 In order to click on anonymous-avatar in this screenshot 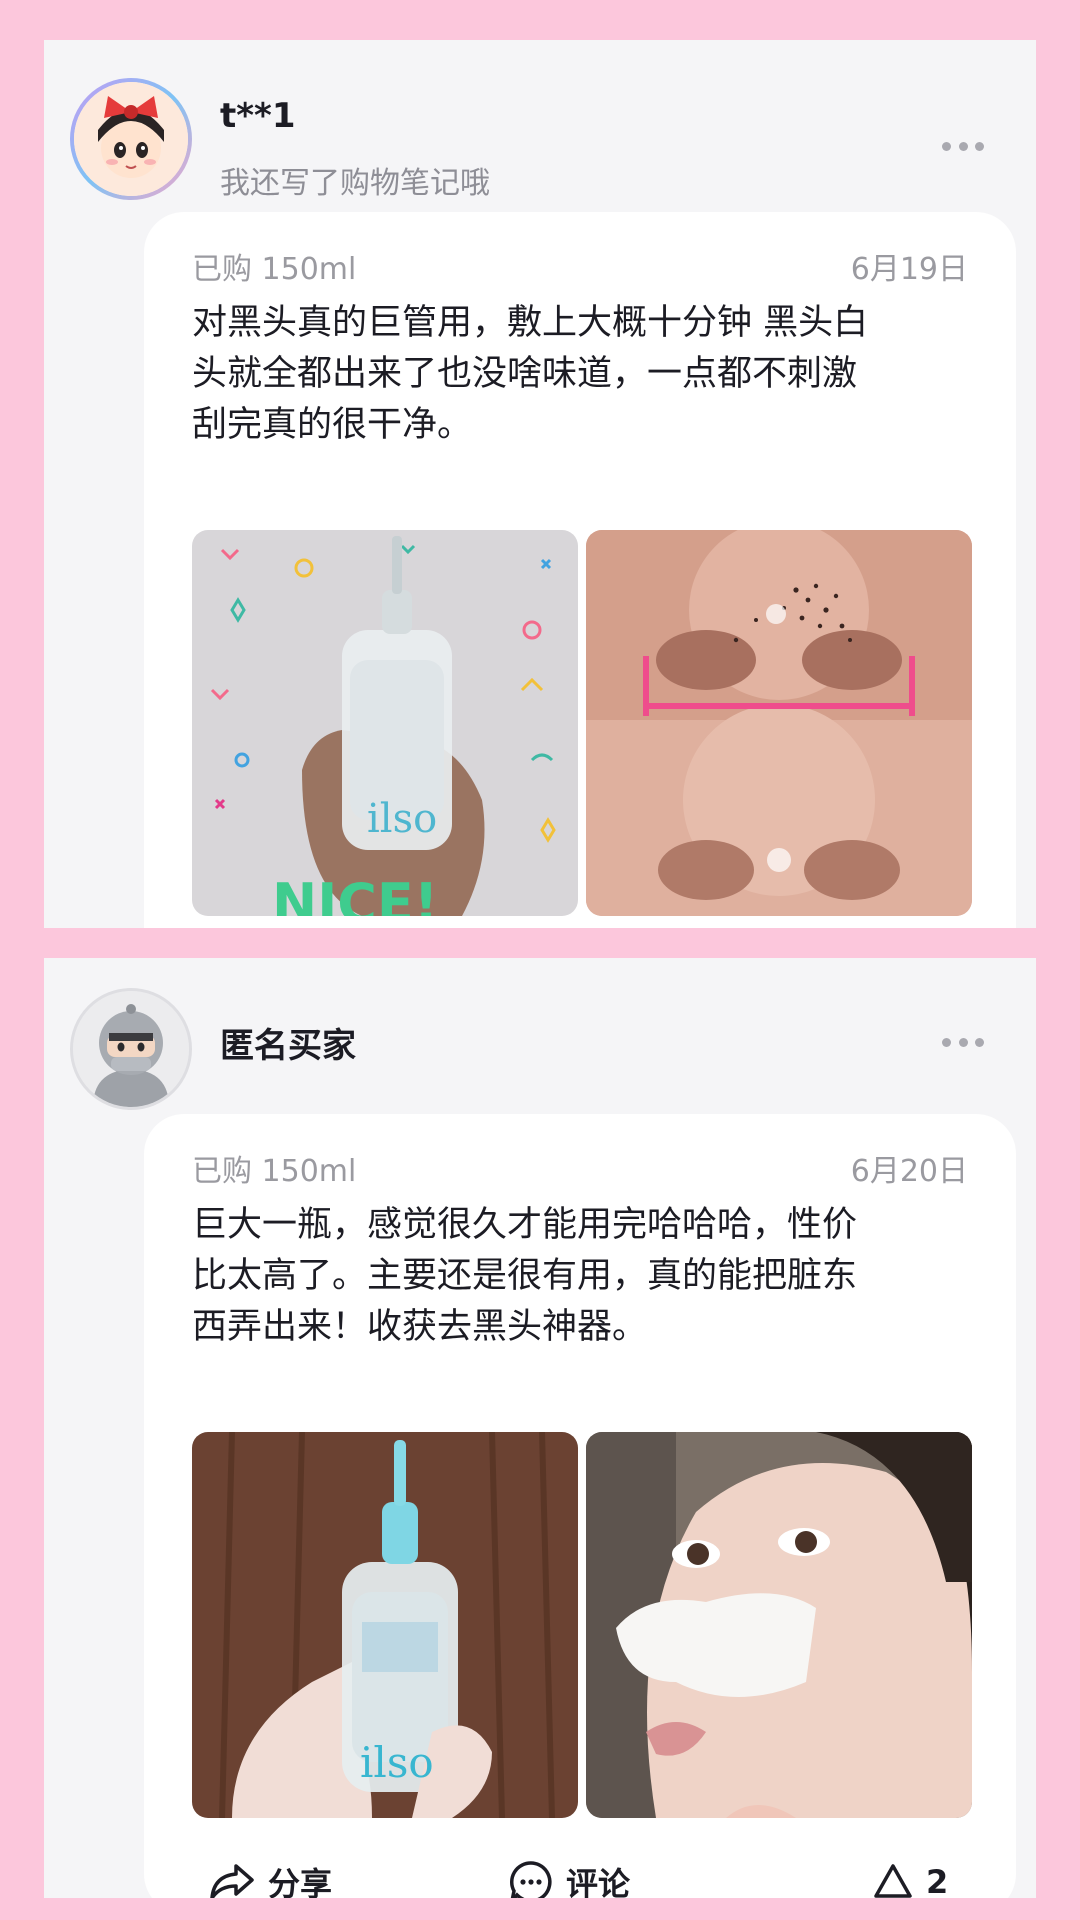, I will do `click(131, 1049)`.